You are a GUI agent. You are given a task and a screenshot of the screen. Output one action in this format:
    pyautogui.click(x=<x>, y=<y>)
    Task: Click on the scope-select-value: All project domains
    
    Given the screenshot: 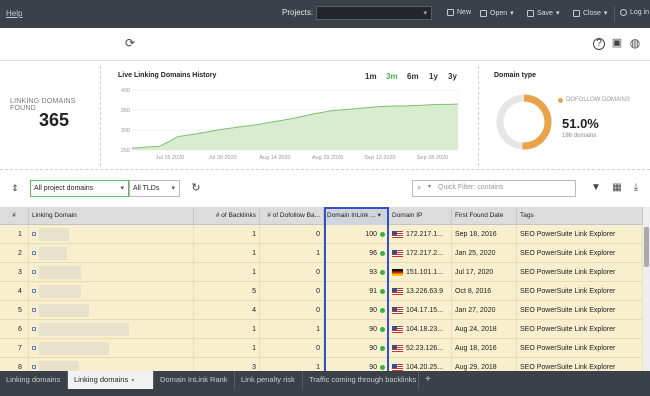 What is the action you would take?
    pyautogui.click(x=64, y=188)
    